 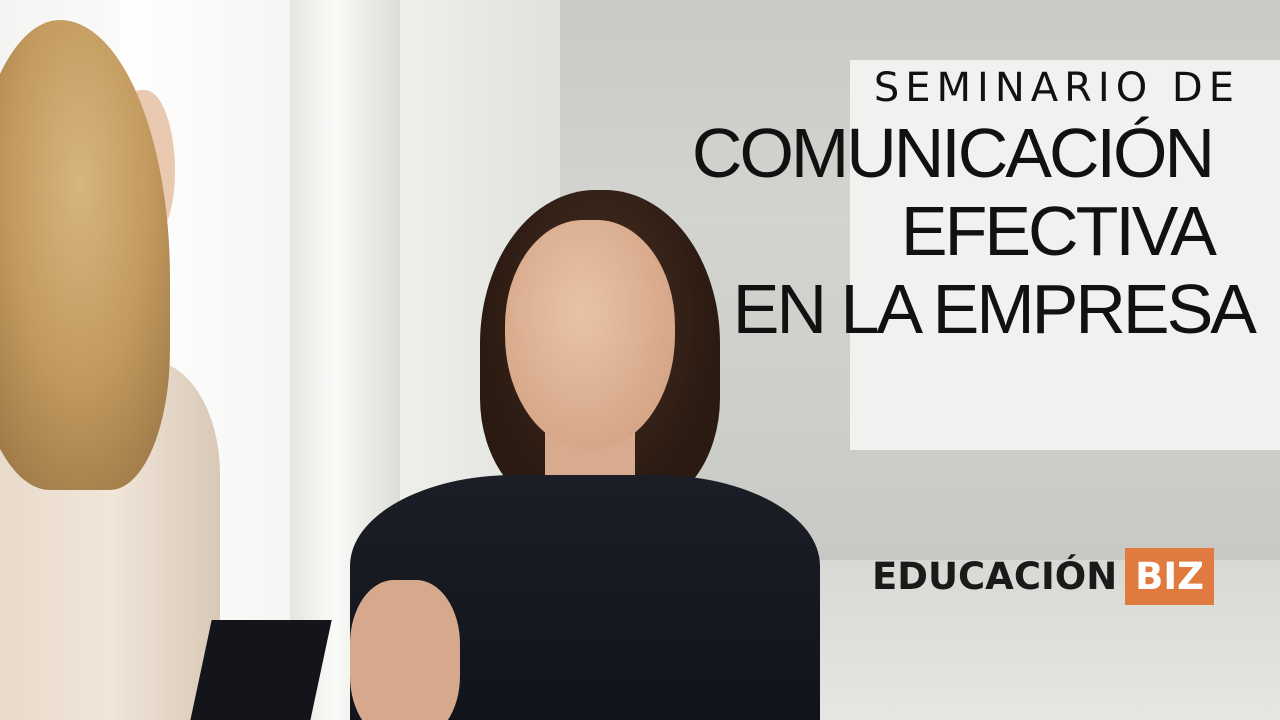 I want to click on brand-name: EDUCACIÓN, so click(x=995, y=576).